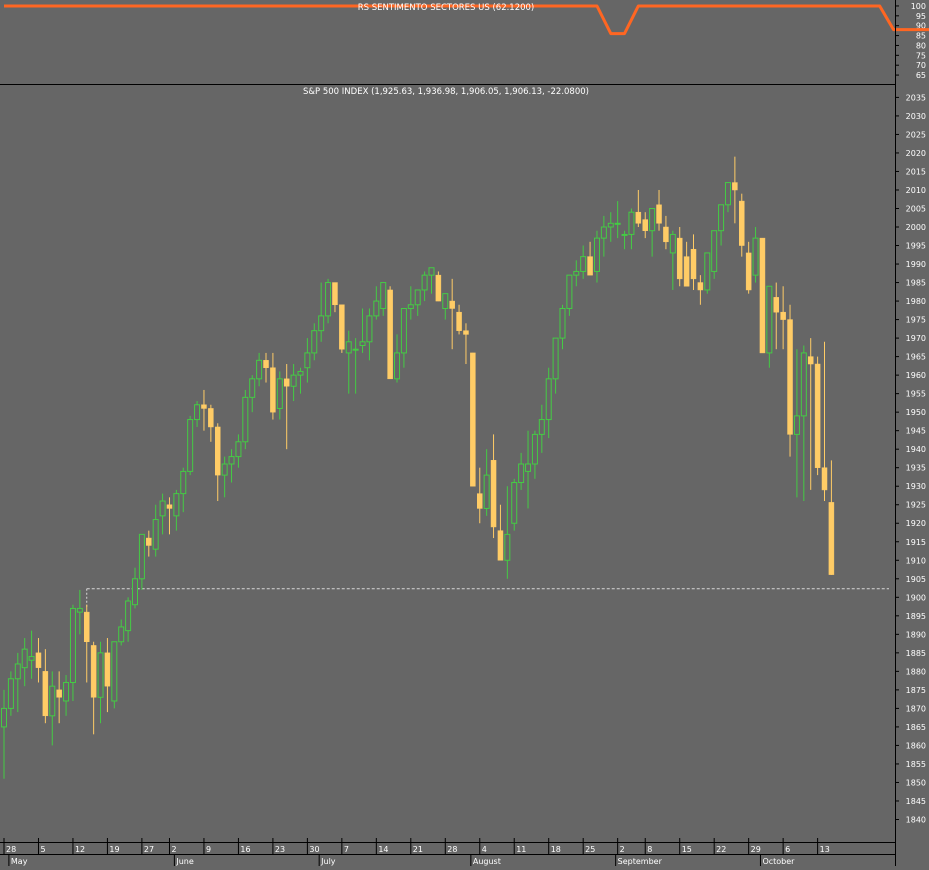 This screenshot has width=929, height=870. What do you see at coordinates (916, 542) in the screenshot?
I see `price-tick-label-24: 1915` at bounding box center [916, 542].